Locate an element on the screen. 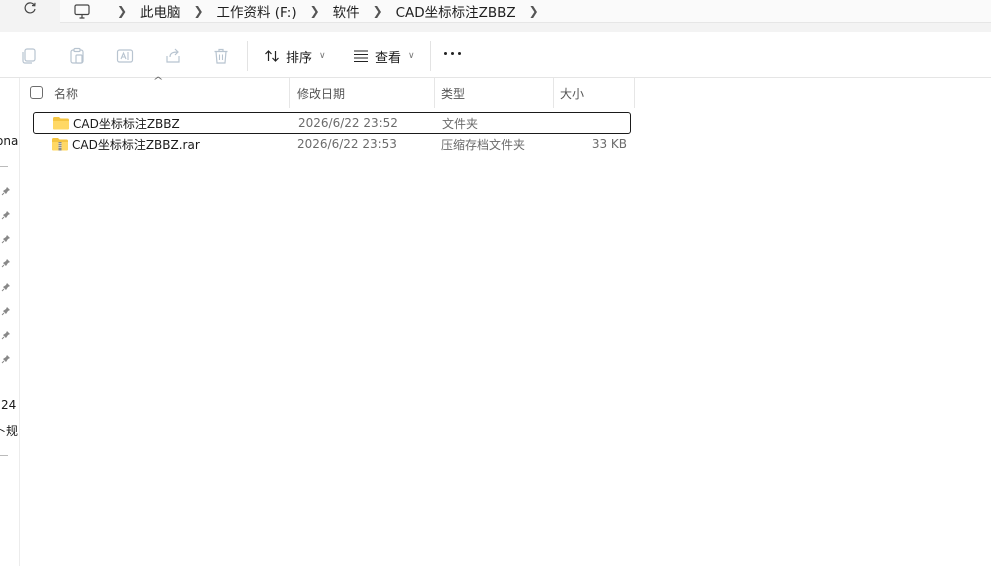 The image size is (991, 566). zip-folder-icon is located at coordinates (60, 144).